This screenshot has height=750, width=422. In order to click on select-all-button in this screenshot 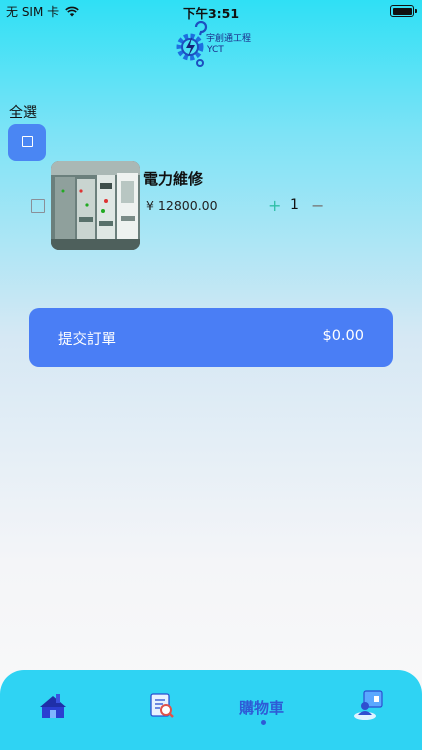, I will do `click(27, 142)`.